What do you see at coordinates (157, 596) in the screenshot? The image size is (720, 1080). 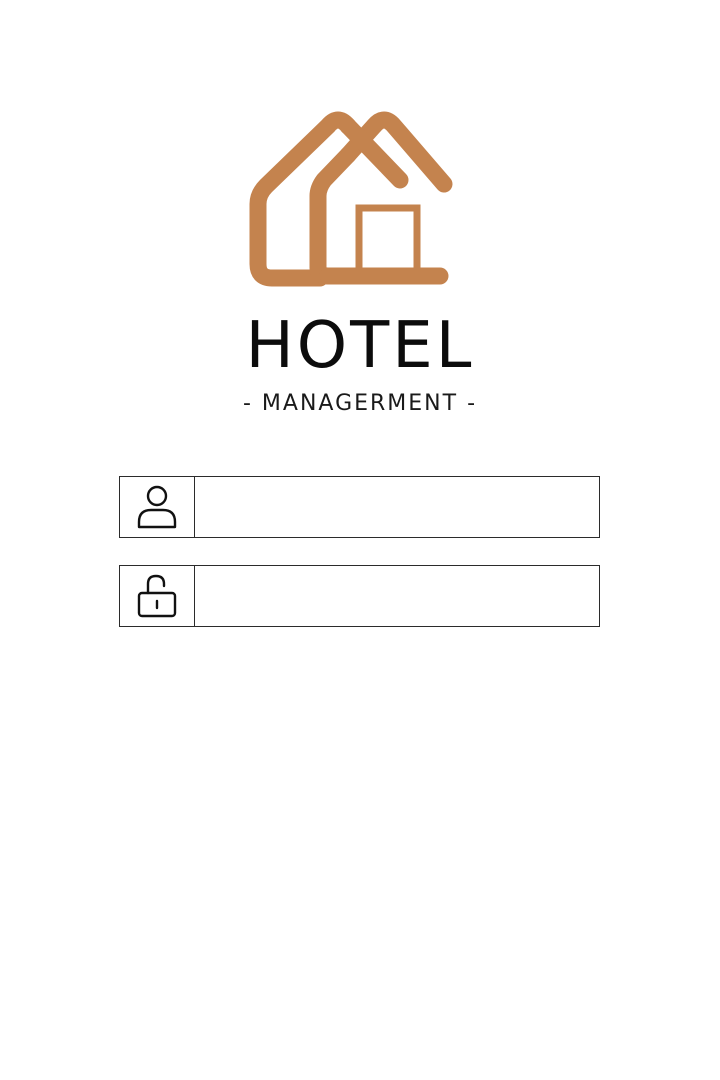 I see `unlock-icon` at bounding box center [157, 596].